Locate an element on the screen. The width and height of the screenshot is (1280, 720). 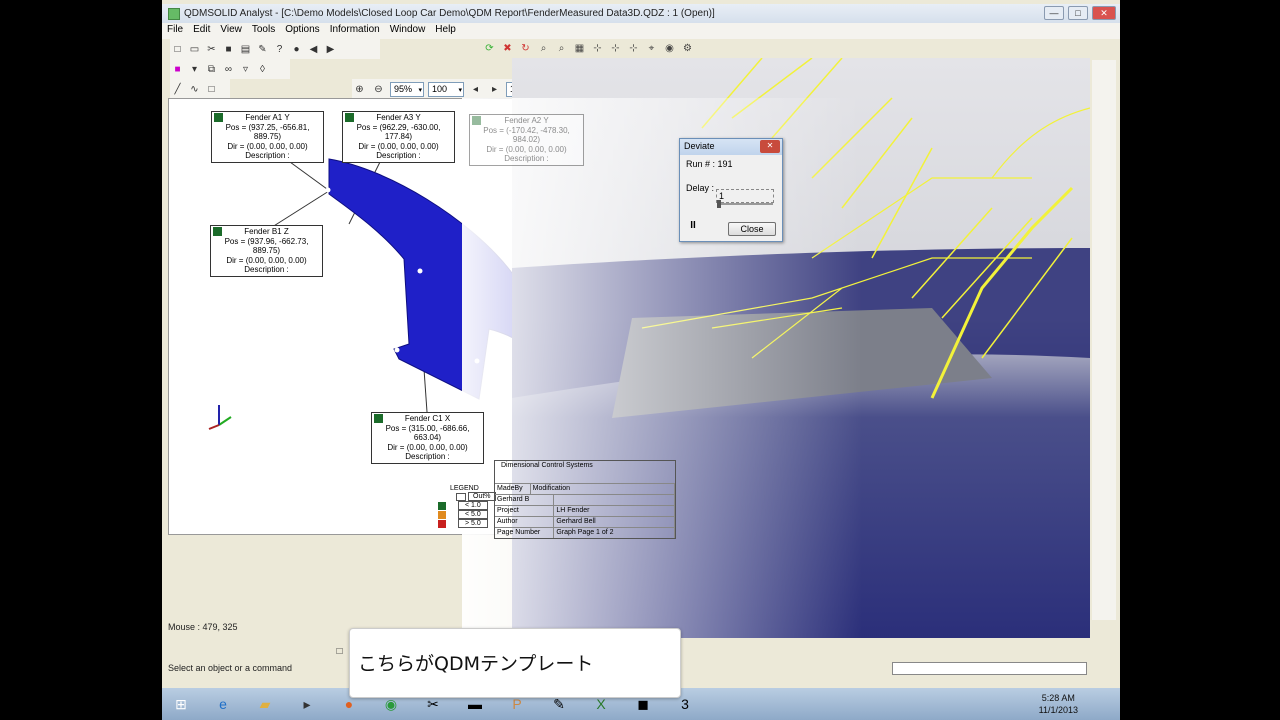
sphere-icon: ◉ is located at coordinates (669, 48).